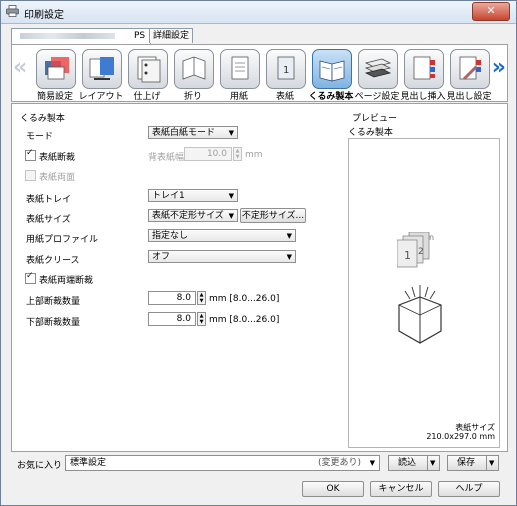 The width and height of the screenshot is (517, 506). I want to click on close-button: ✕, so click(491, 11).